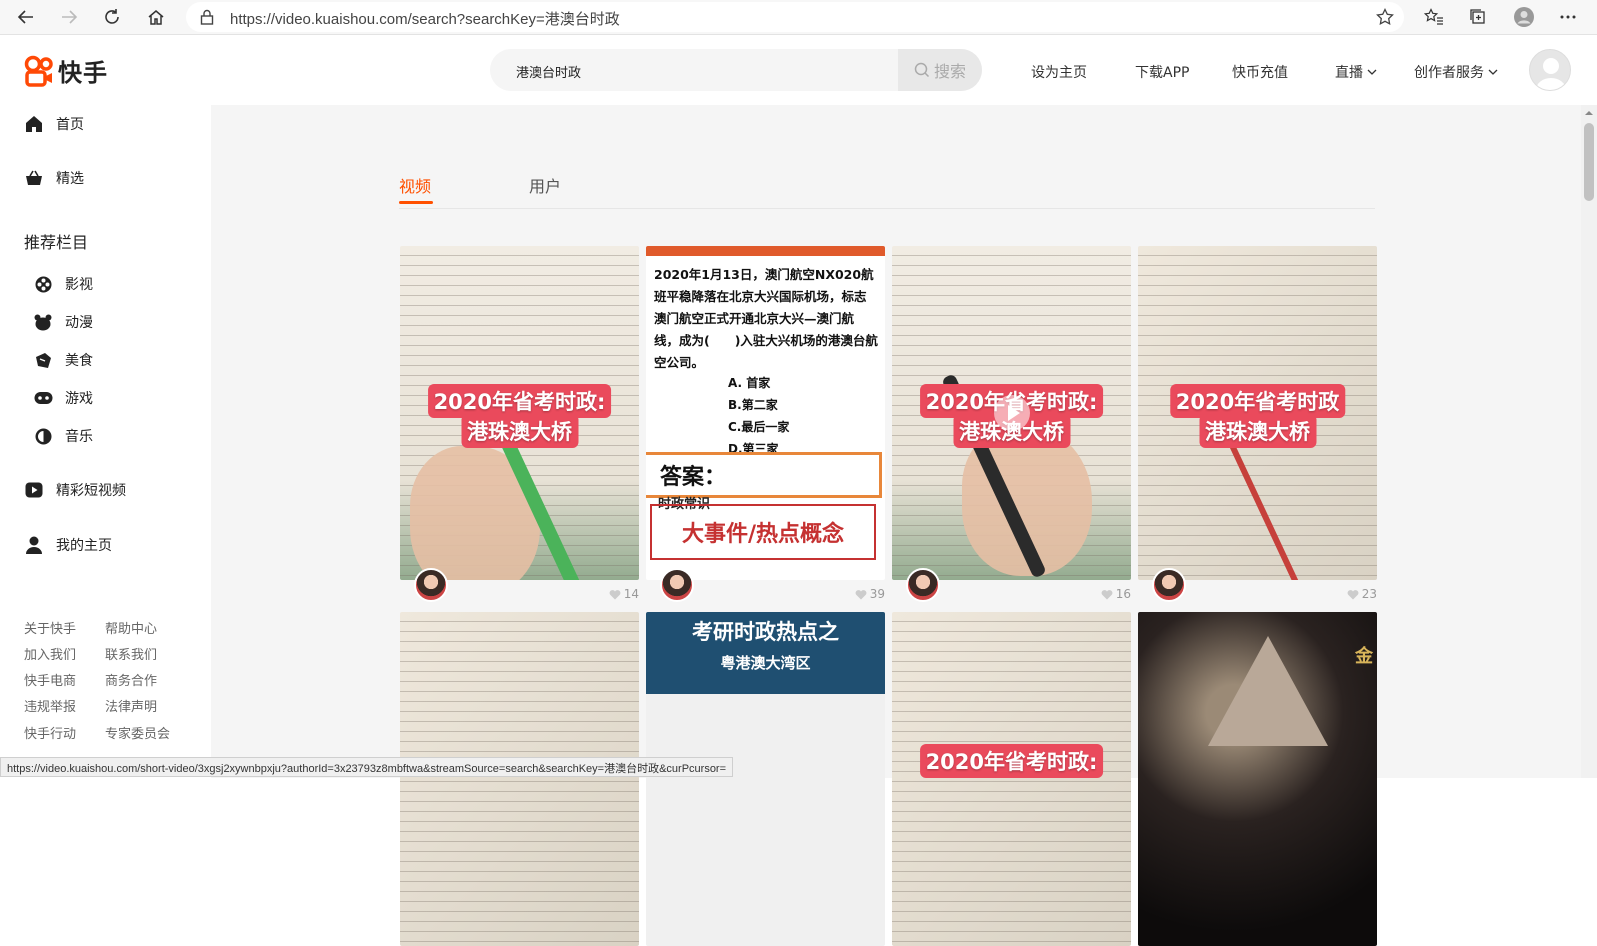 This screenshot has width=1597, height=946. What do you see at coordinates (70, 179) in the screenshot?
I see `sidebar-item-label: 精选` at bounding box center [70, 179].